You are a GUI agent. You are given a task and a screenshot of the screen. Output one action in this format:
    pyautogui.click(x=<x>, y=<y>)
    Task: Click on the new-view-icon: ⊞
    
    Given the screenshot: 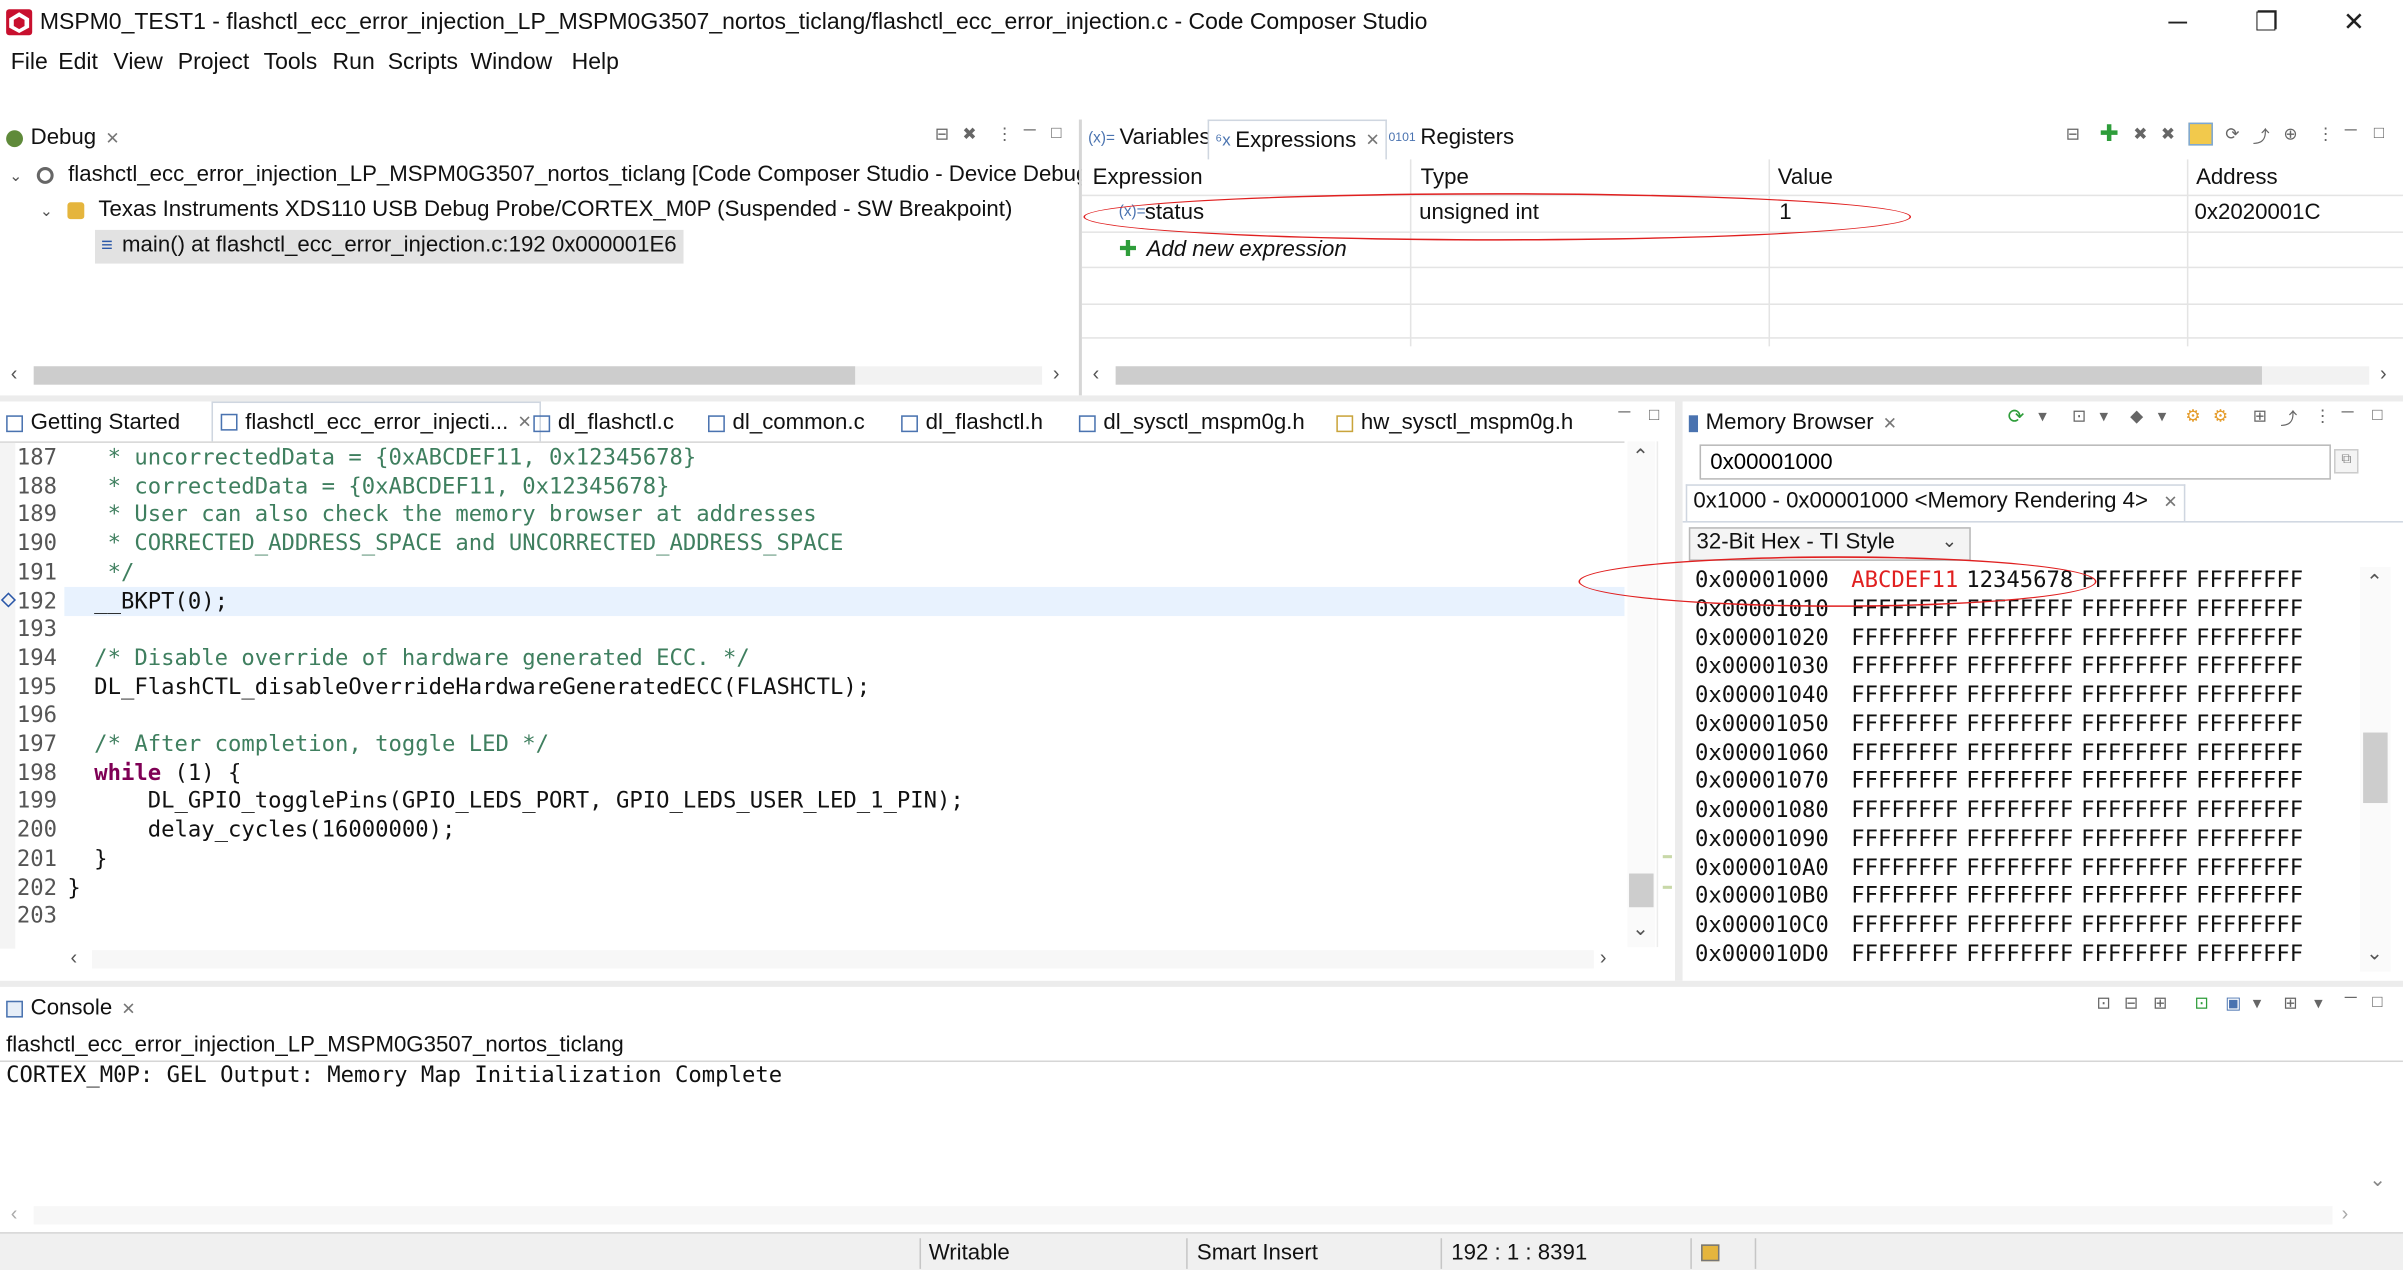 What is the action you would take?
    pyautogui.click(x=2260, y=416)
    